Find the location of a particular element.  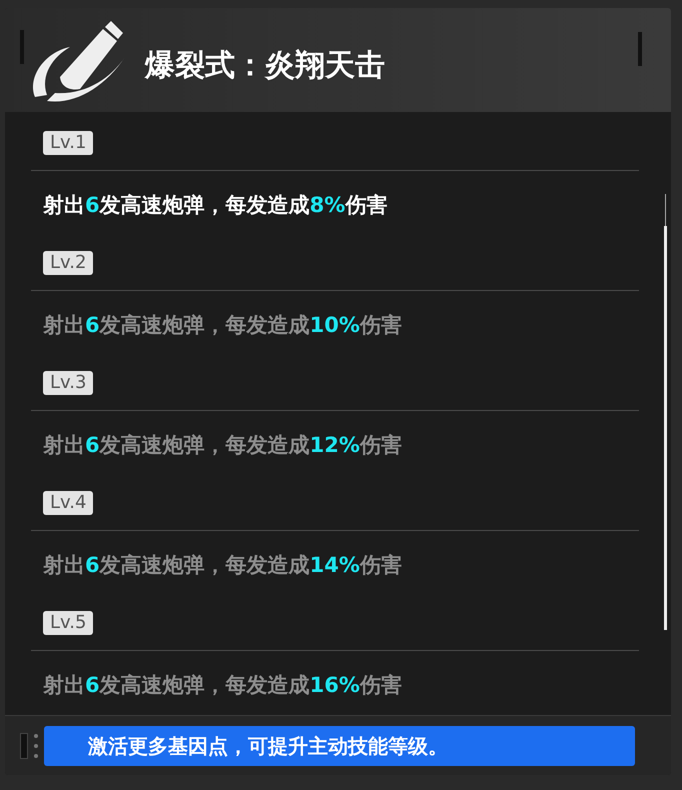

grip-bar is located at coordinates (640, 49).